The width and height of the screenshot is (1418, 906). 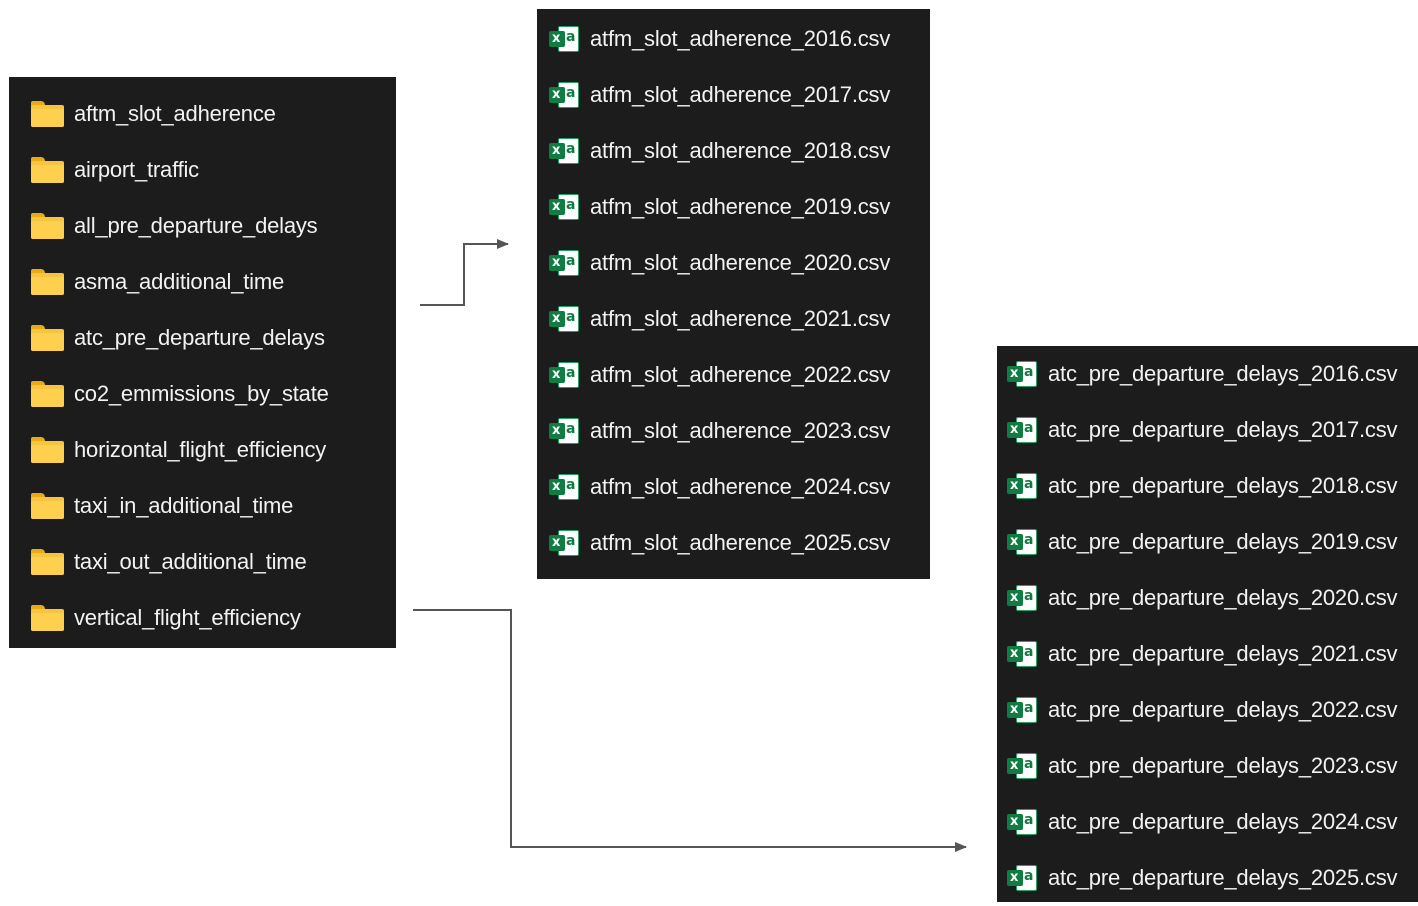 I want to click on folder-name: vertical_flight_efficiency, so click(x=187, y=617).